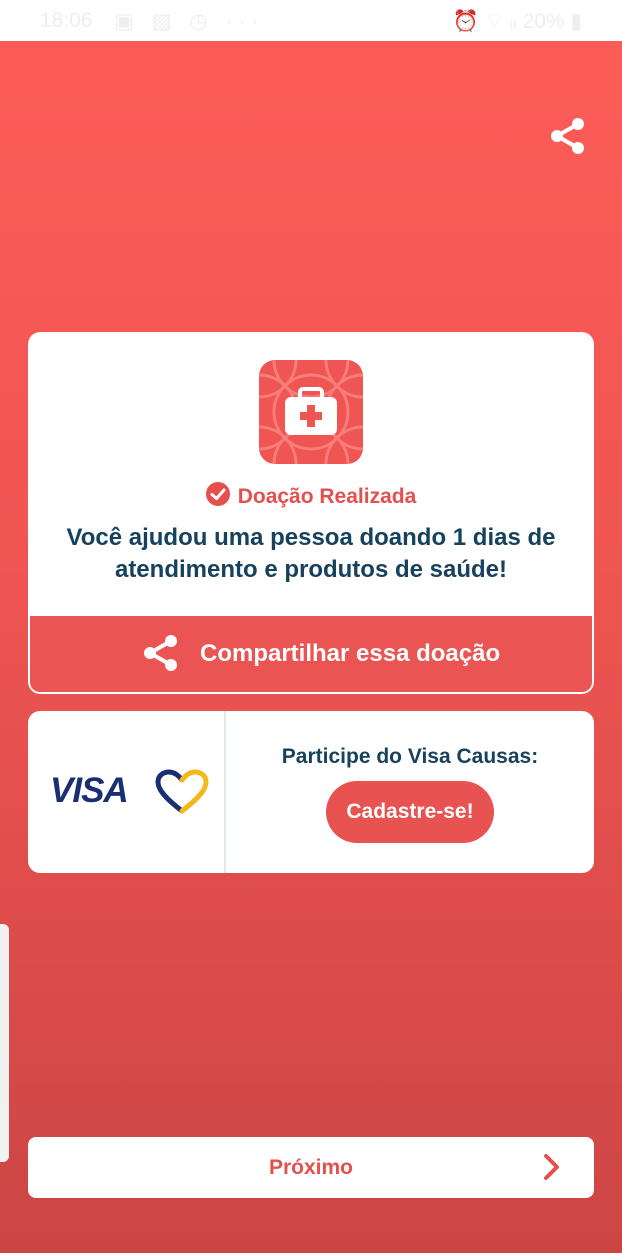 The image size is (622, 1253). What do you see at coordinates (350, 653) in the screenshot?
I see `share-donation-label: Compartilhar essa doação` at bounding box center [350, 653].